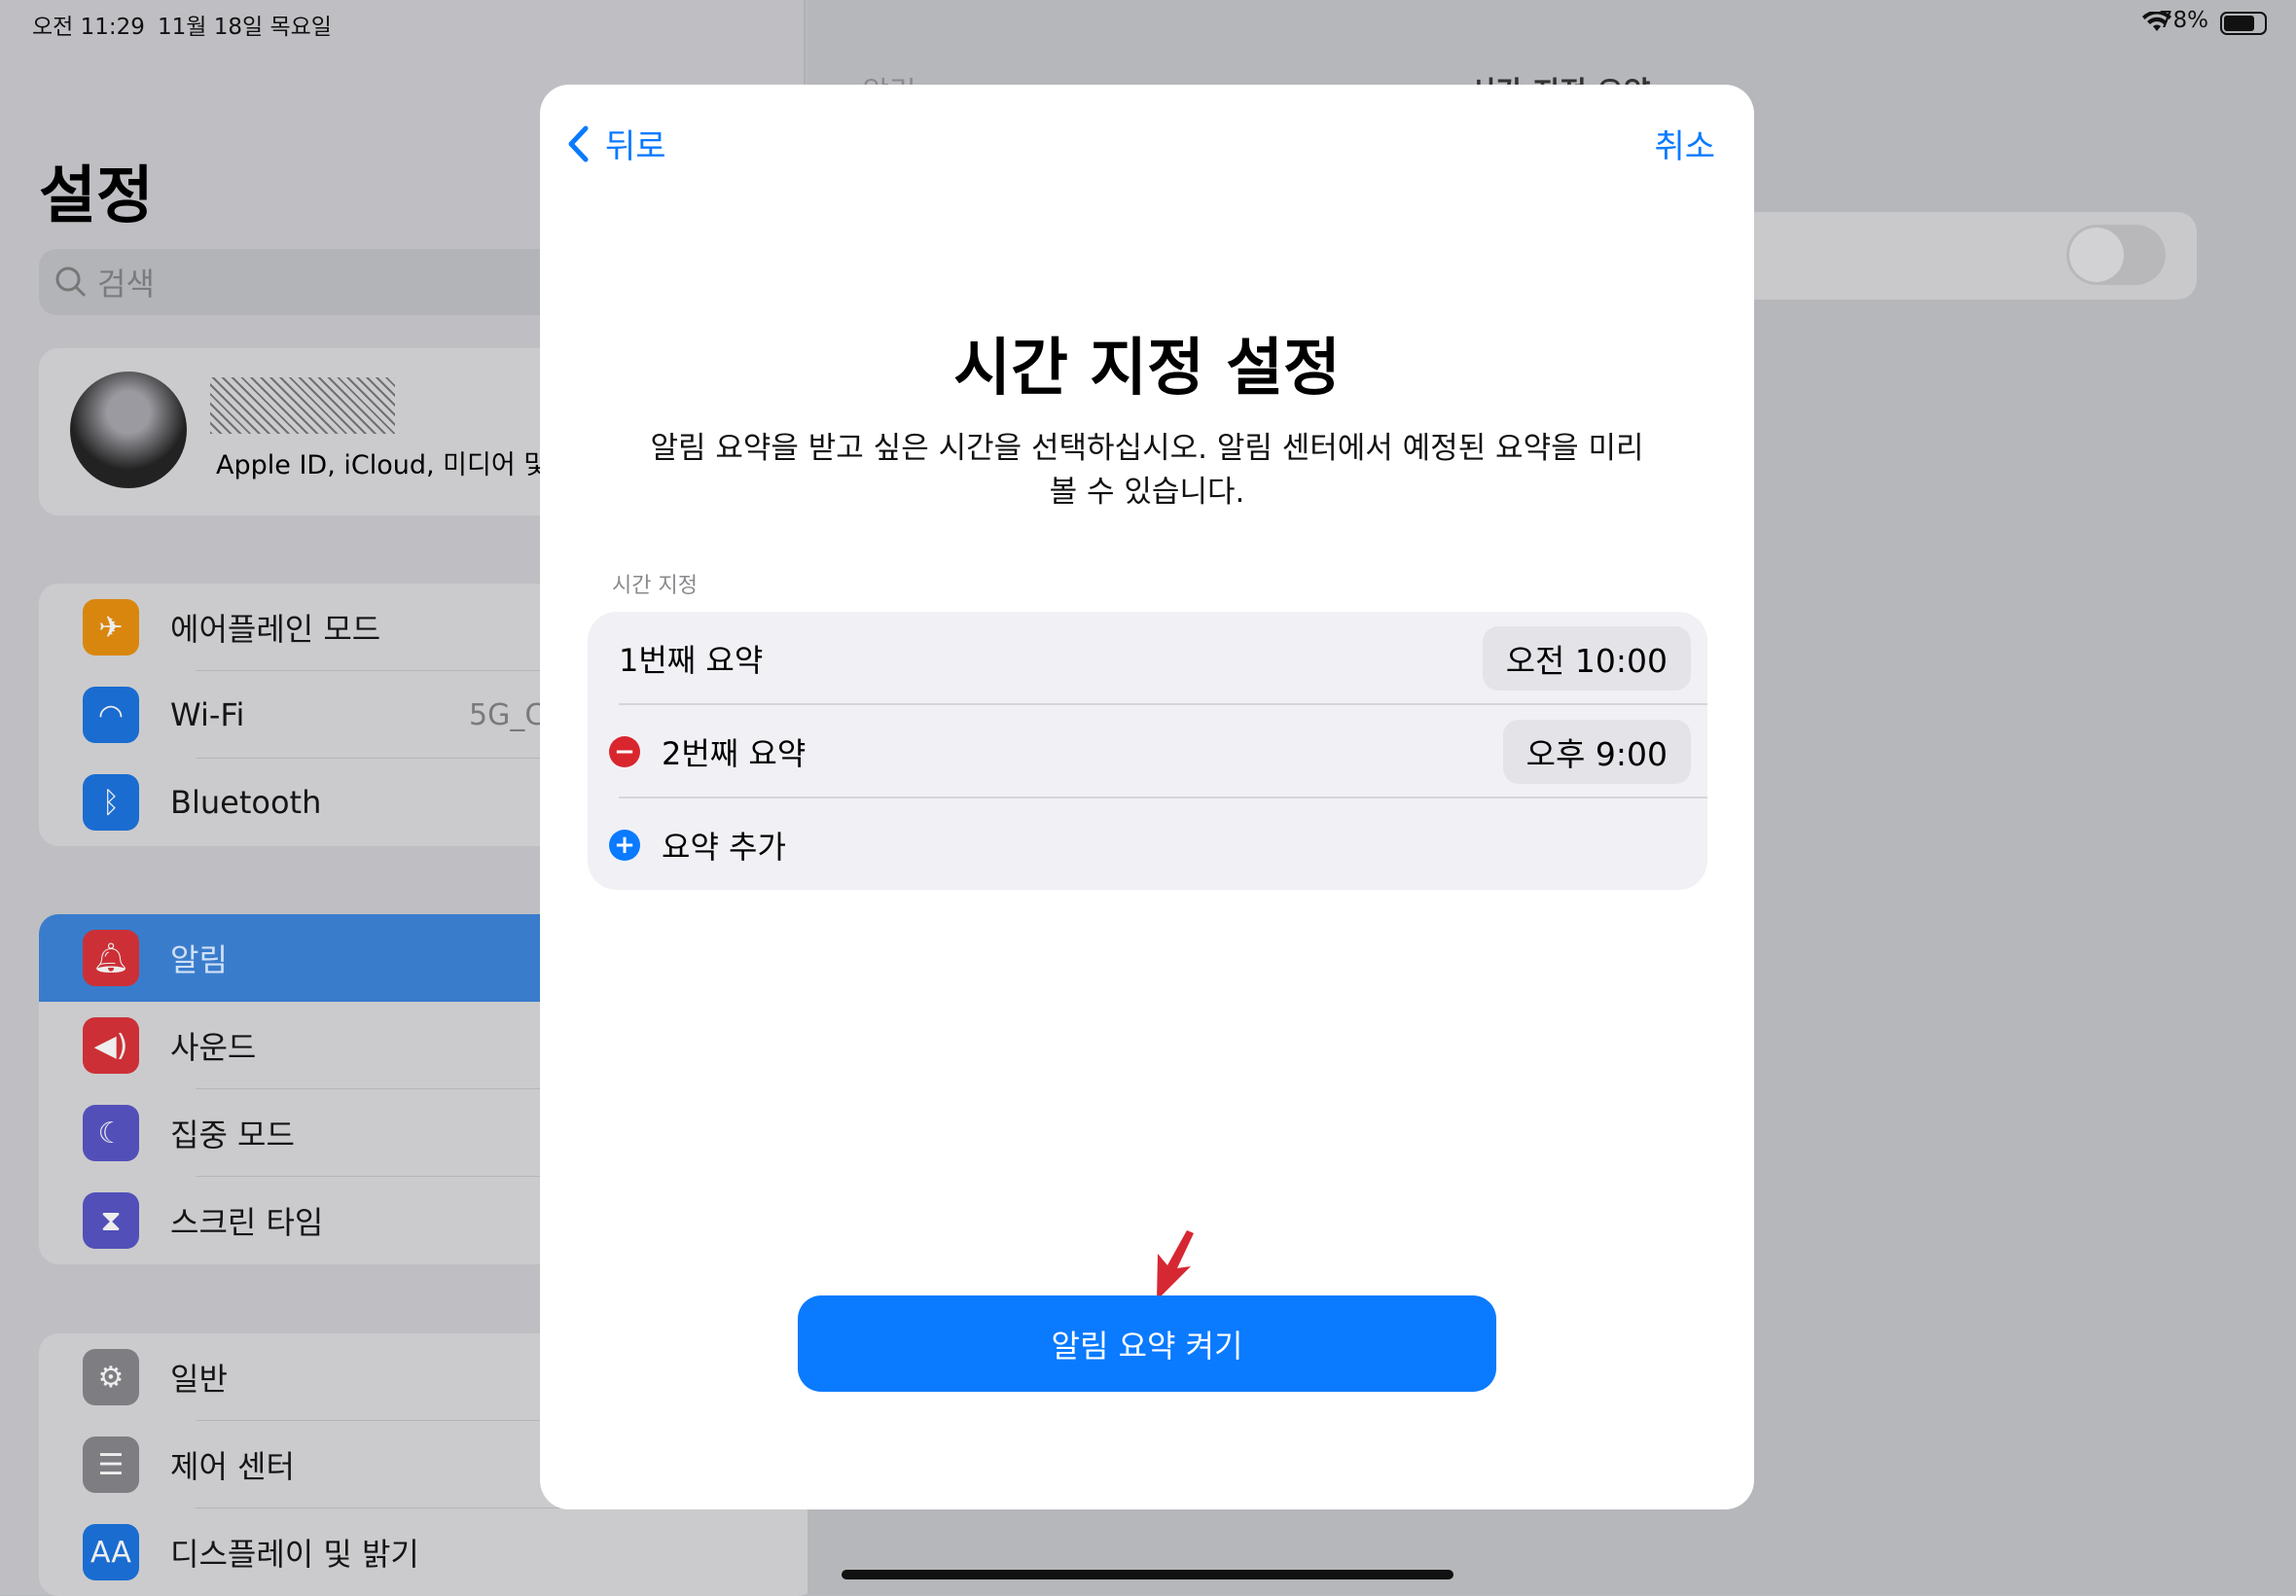  What do you see at coordinates (199, 1380) in the screenshot?
I see `sidebar-item-label: 일반` at bounding box center [199, 1380].